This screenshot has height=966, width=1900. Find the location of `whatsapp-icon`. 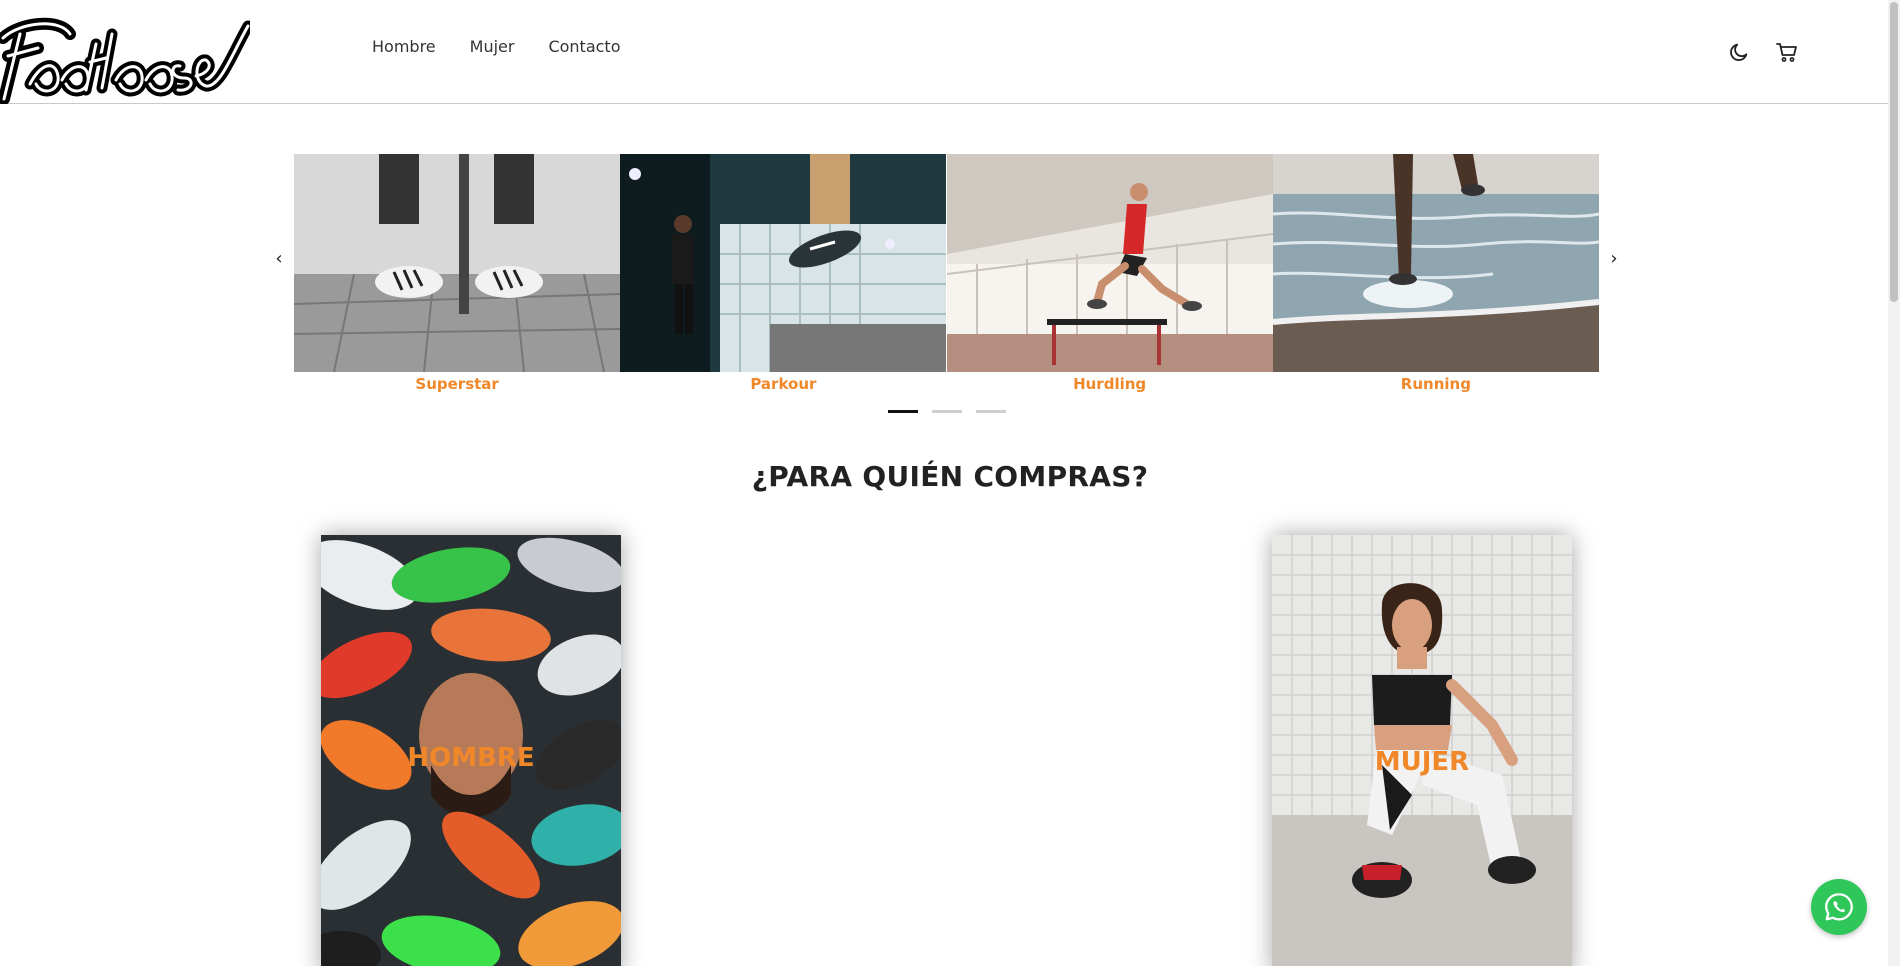

whatsapp-icon is located at coordinates (1839, 907).